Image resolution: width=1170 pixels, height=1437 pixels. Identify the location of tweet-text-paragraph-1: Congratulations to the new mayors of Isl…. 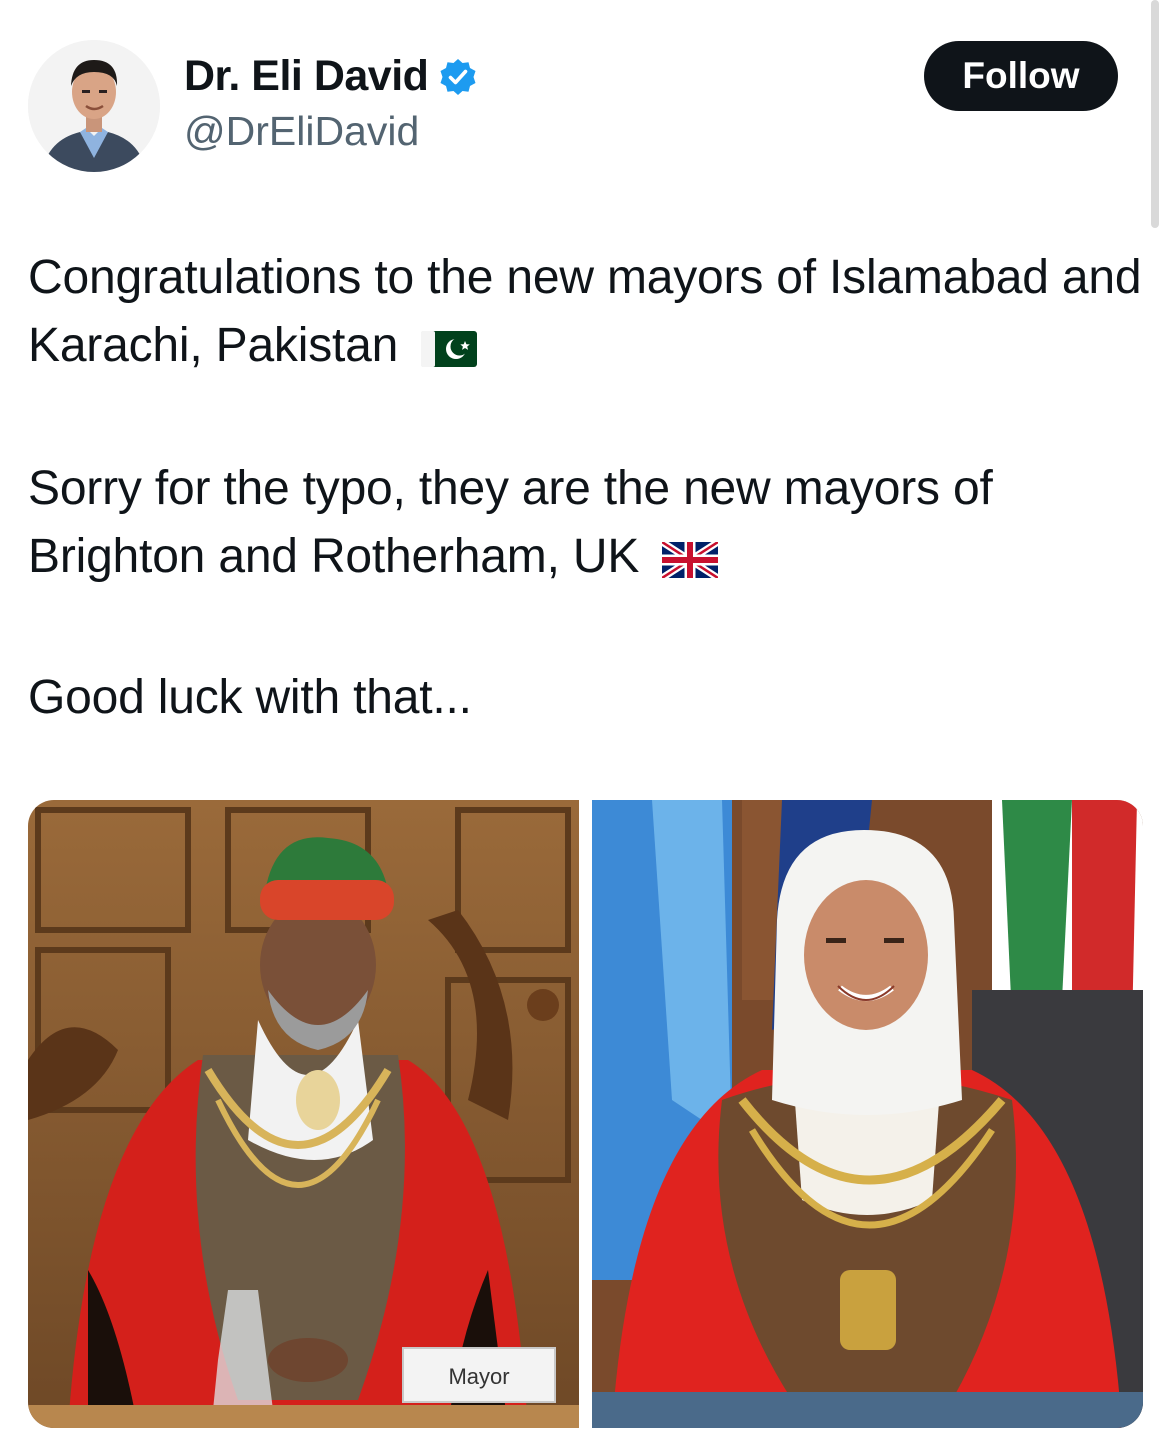
(588, 315).